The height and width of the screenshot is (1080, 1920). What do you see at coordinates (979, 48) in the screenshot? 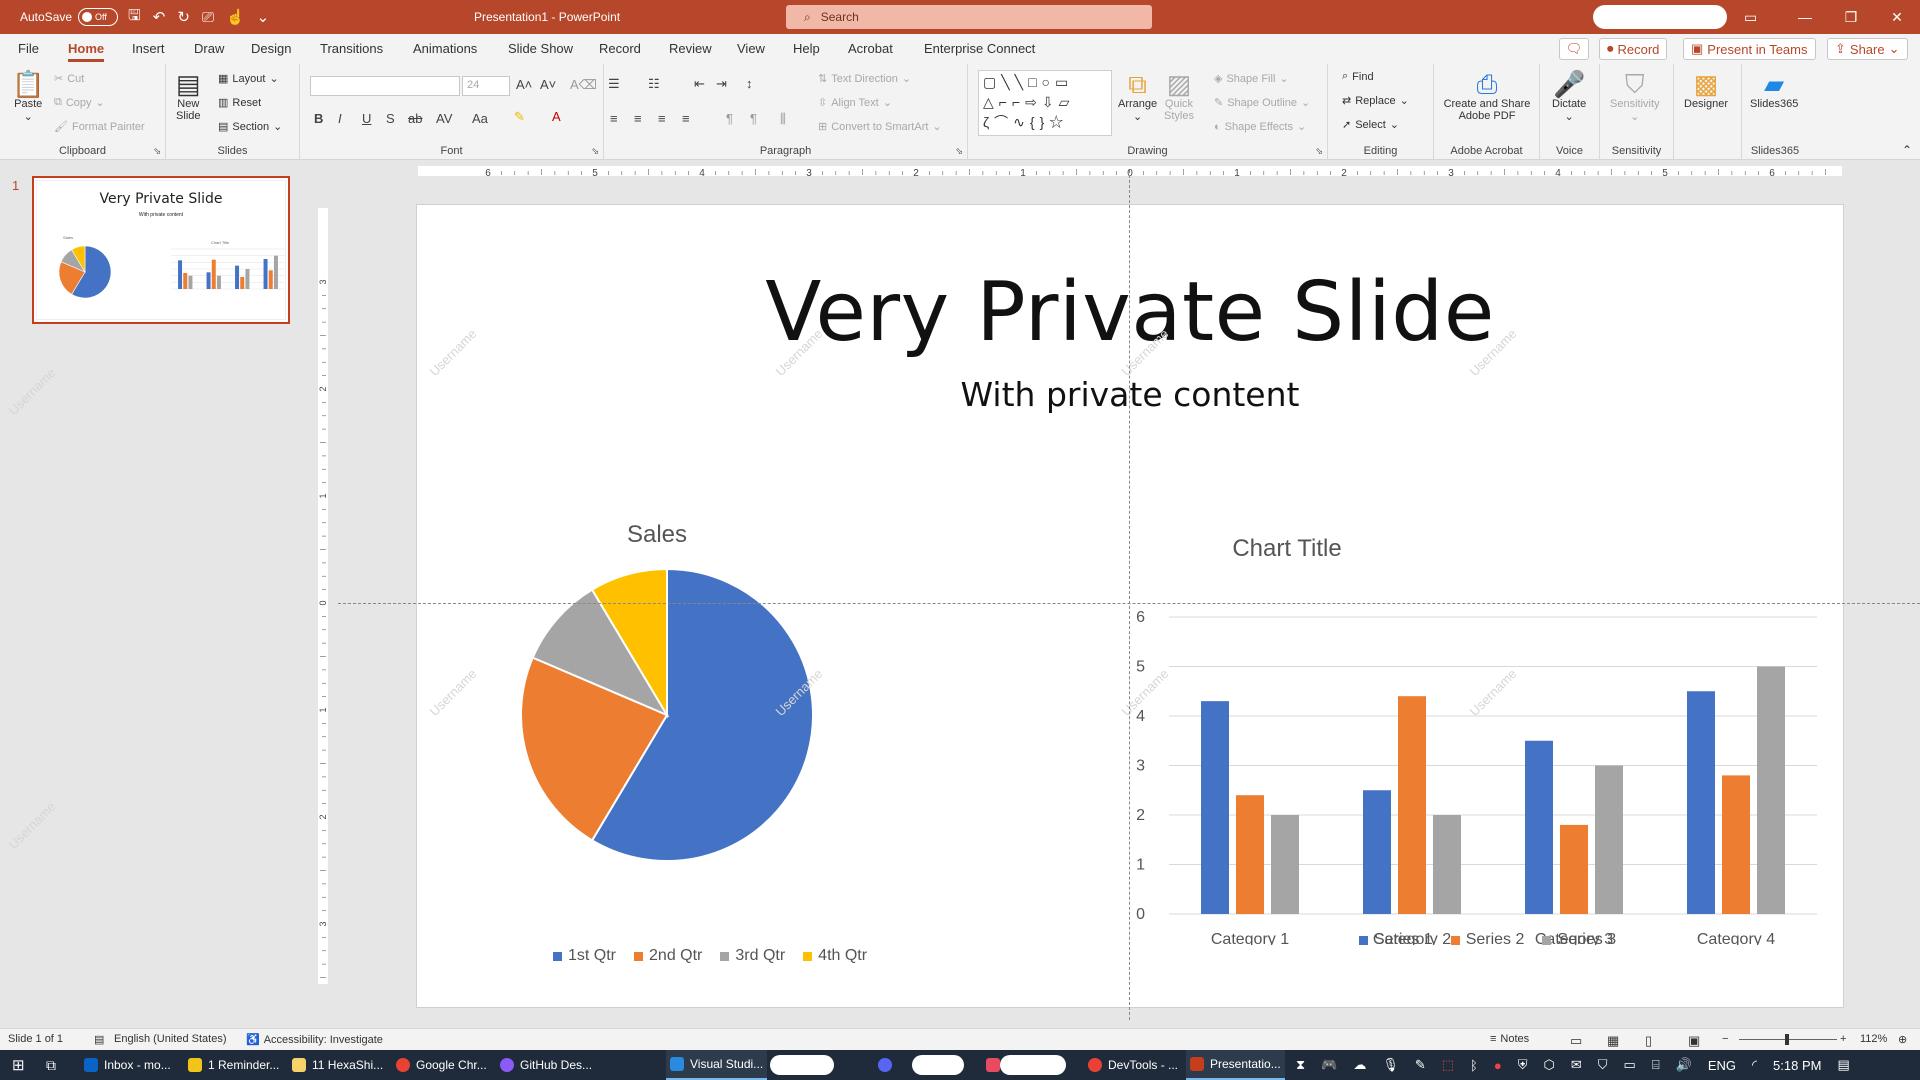
I see `tab-enterprise-connect: Enterprise Connect` at bounding box center [979, 48].